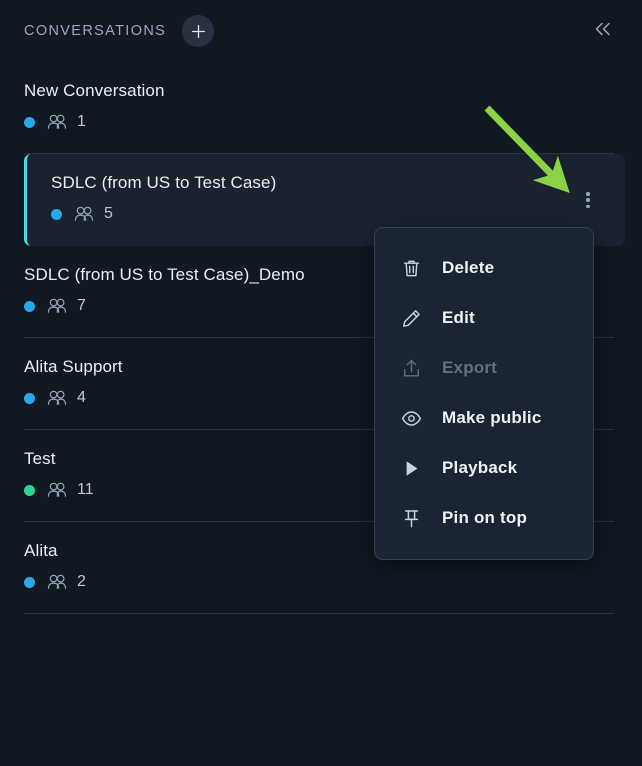  I want to click on sidebar-header: CONVERSATIONS, so click(321, 31).